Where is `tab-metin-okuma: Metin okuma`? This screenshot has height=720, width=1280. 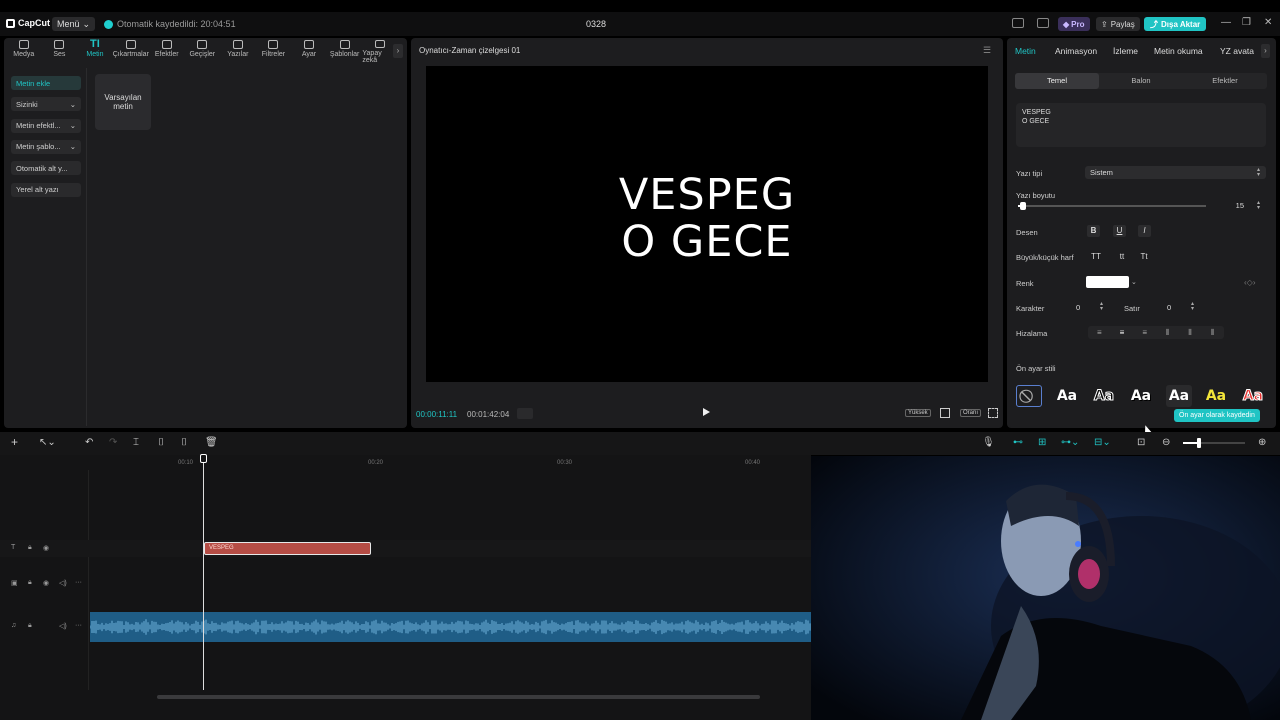 tab-metin-okuma: Metin okuma is located at coordinates (1178, 51).